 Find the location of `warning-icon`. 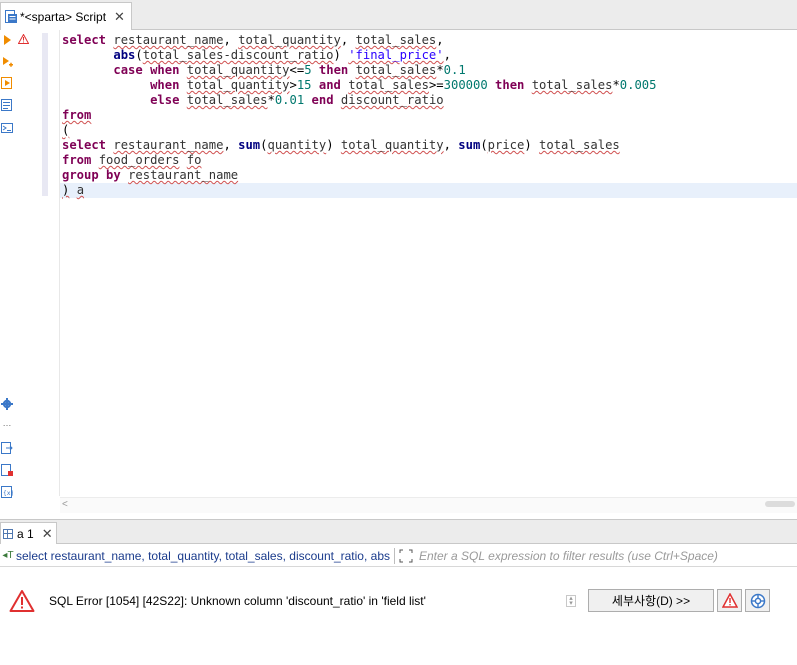

warning-icon is located at coordinates (729, 600).